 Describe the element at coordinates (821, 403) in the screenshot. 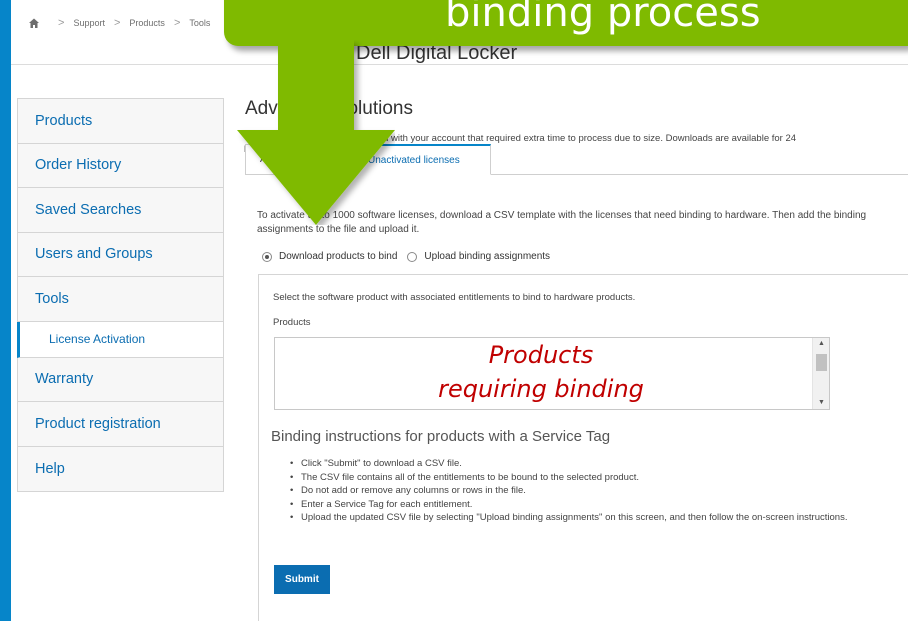

I see `scroll-down-icon: ▼` at that location.